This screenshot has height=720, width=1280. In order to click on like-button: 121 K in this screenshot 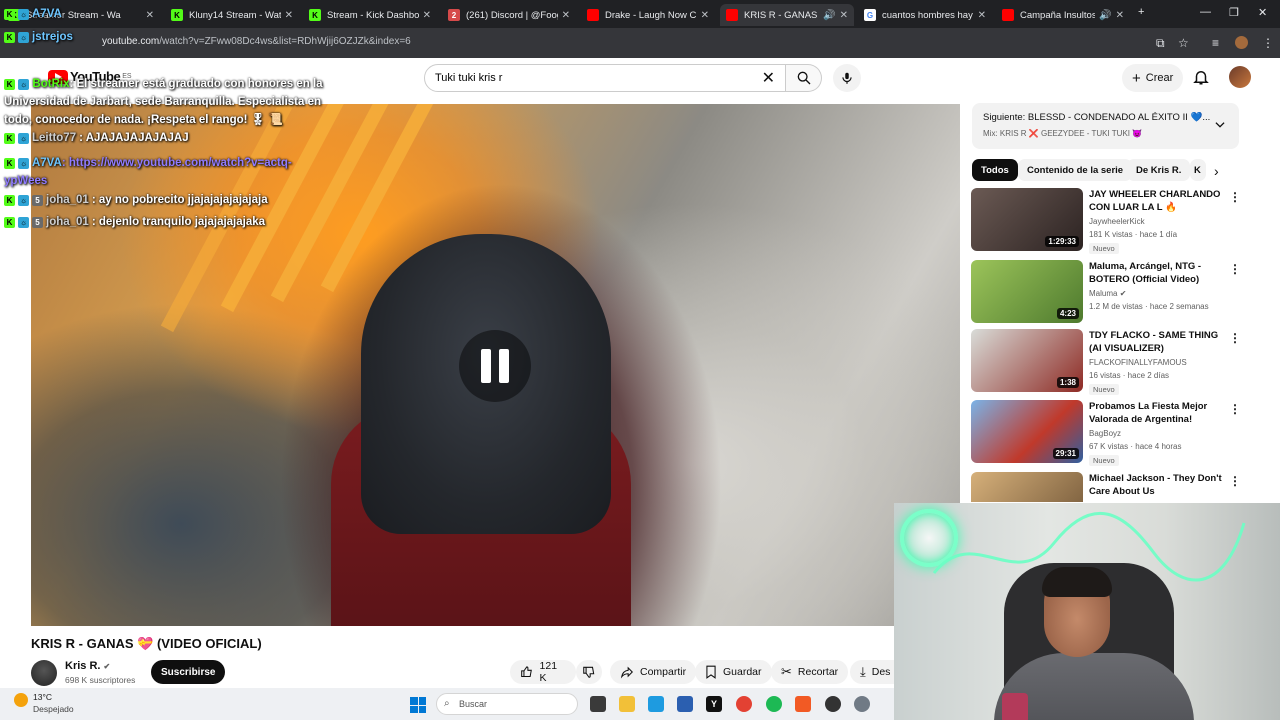, I will do `click(543, 672)`.